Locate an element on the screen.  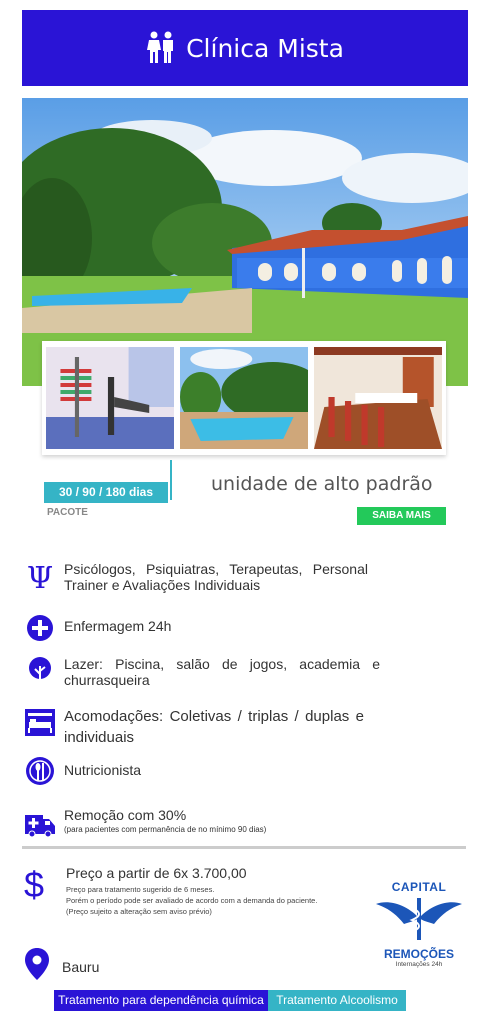
header-banner: Clínica Mista is located at coordinates (245, 48).